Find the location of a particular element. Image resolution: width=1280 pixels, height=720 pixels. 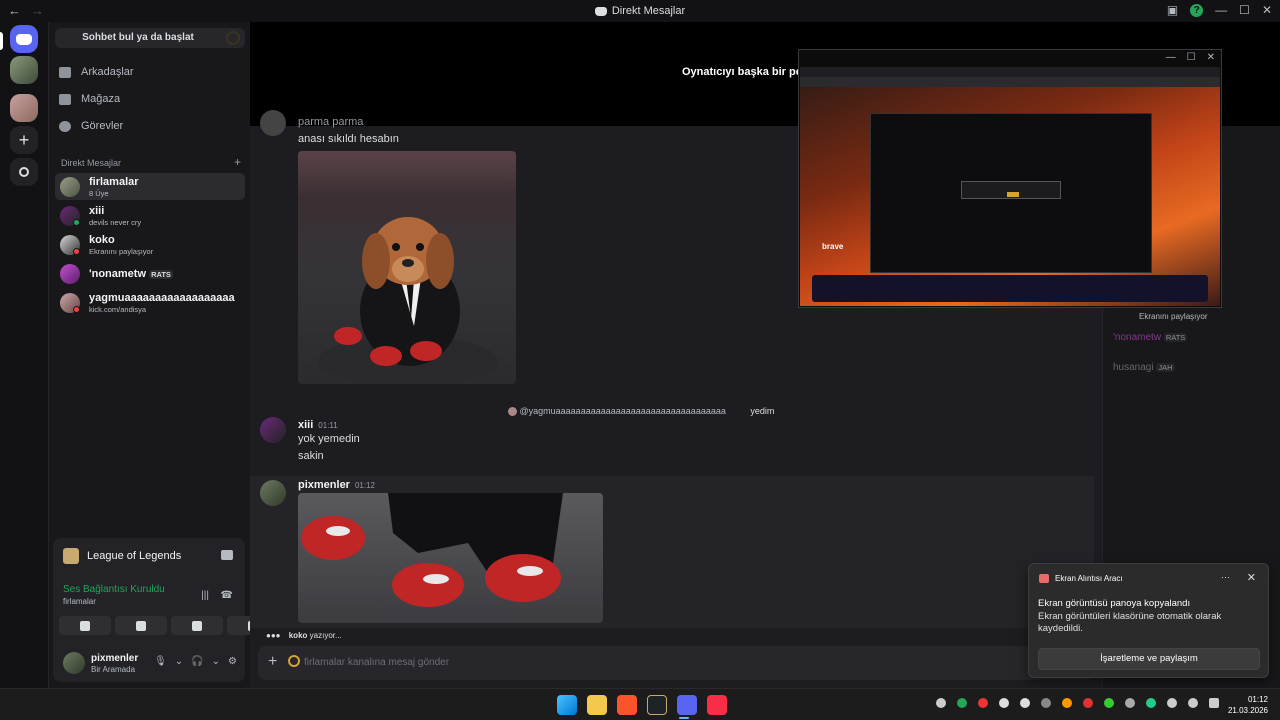

dm-subtitle: kick.com/andisya is located at coordinates (118, 309).